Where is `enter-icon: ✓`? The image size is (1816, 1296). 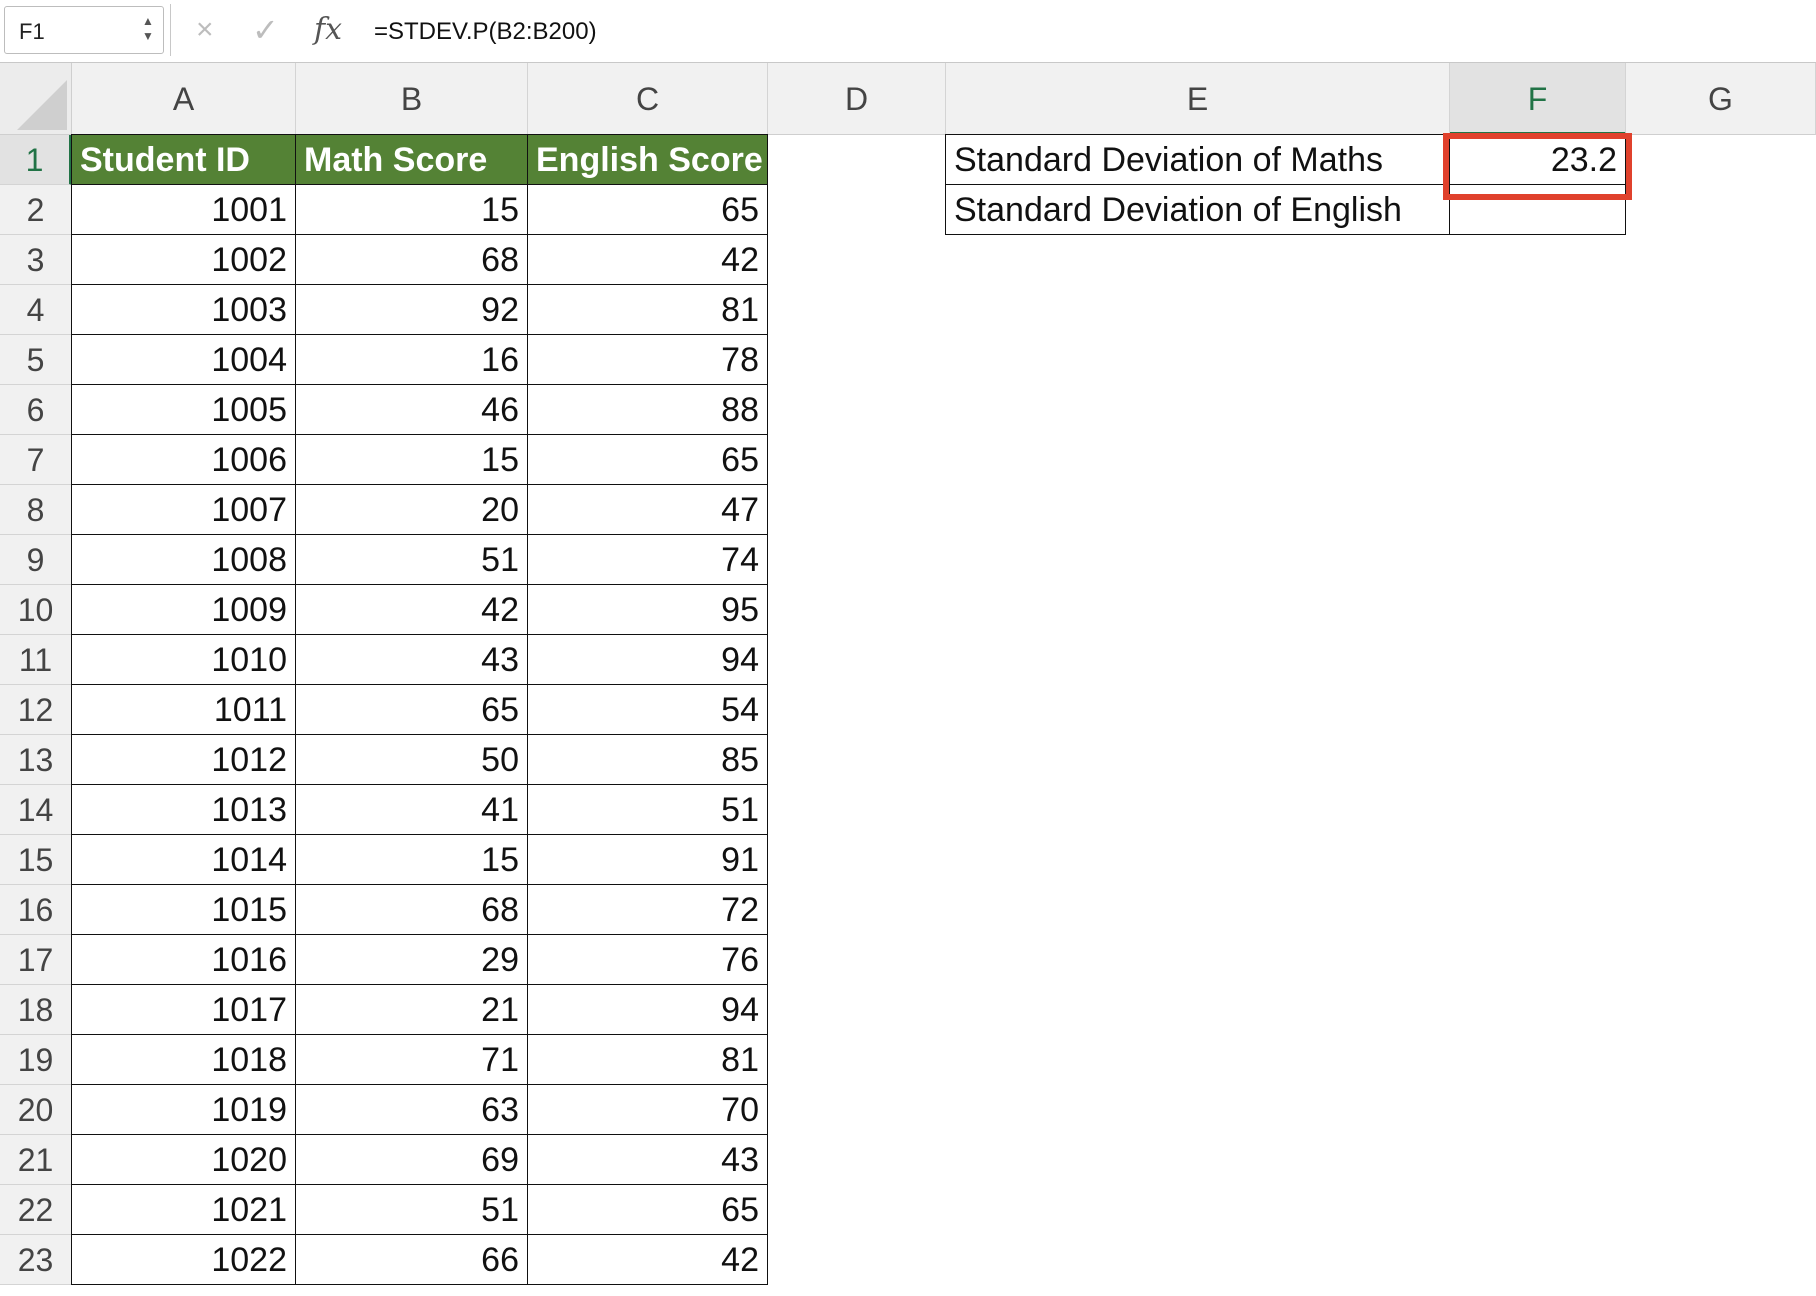
enter-icon: ✓ is located at coordinates (265, 30).